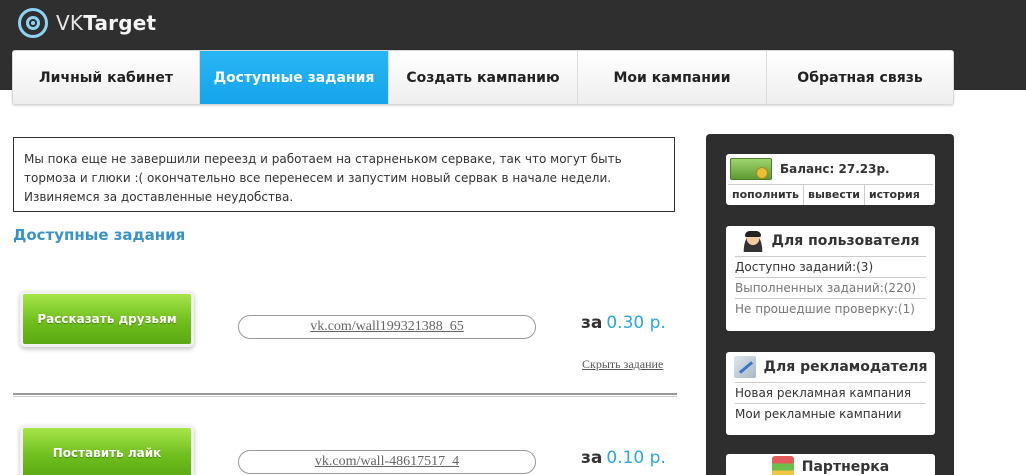 This screenshot has width=1026, height=475. What do you see at coordinates (752, 241) in the screenshot?
I see `user-icon` at bounding box center [752, 241].